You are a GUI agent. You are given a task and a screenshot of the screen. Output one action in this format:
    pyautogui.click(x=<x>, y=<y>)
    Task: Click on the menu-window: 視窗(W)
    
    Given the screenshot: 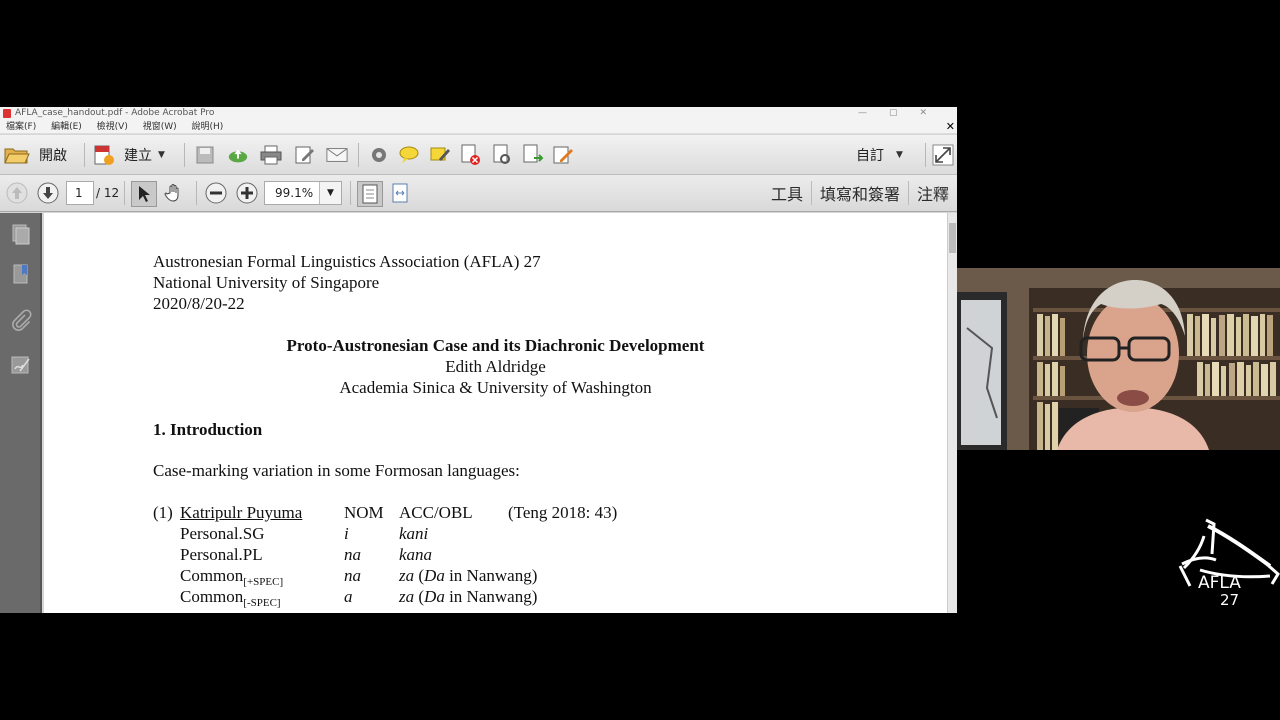 What is the action you would take?
    pyautogui.click(x=160, y=127)
    